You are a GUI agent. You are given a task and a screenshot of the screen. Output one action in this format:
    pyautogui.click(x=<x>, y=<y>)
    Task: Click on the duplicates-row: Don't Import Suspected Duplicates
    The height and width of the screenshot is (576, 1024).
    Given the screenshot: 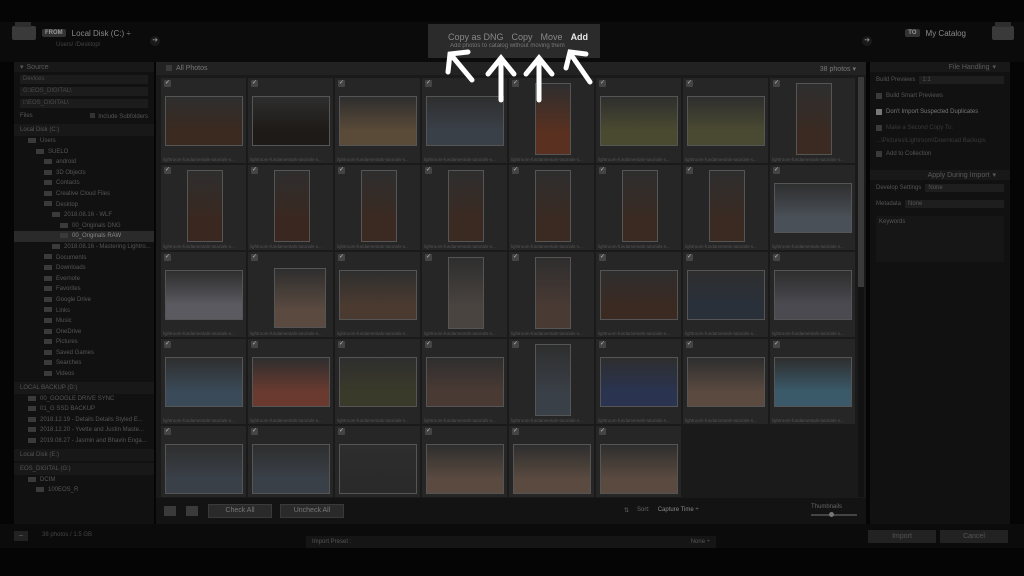 What is the action you would take?
    pyautogui.click(x=940, y=112)
    